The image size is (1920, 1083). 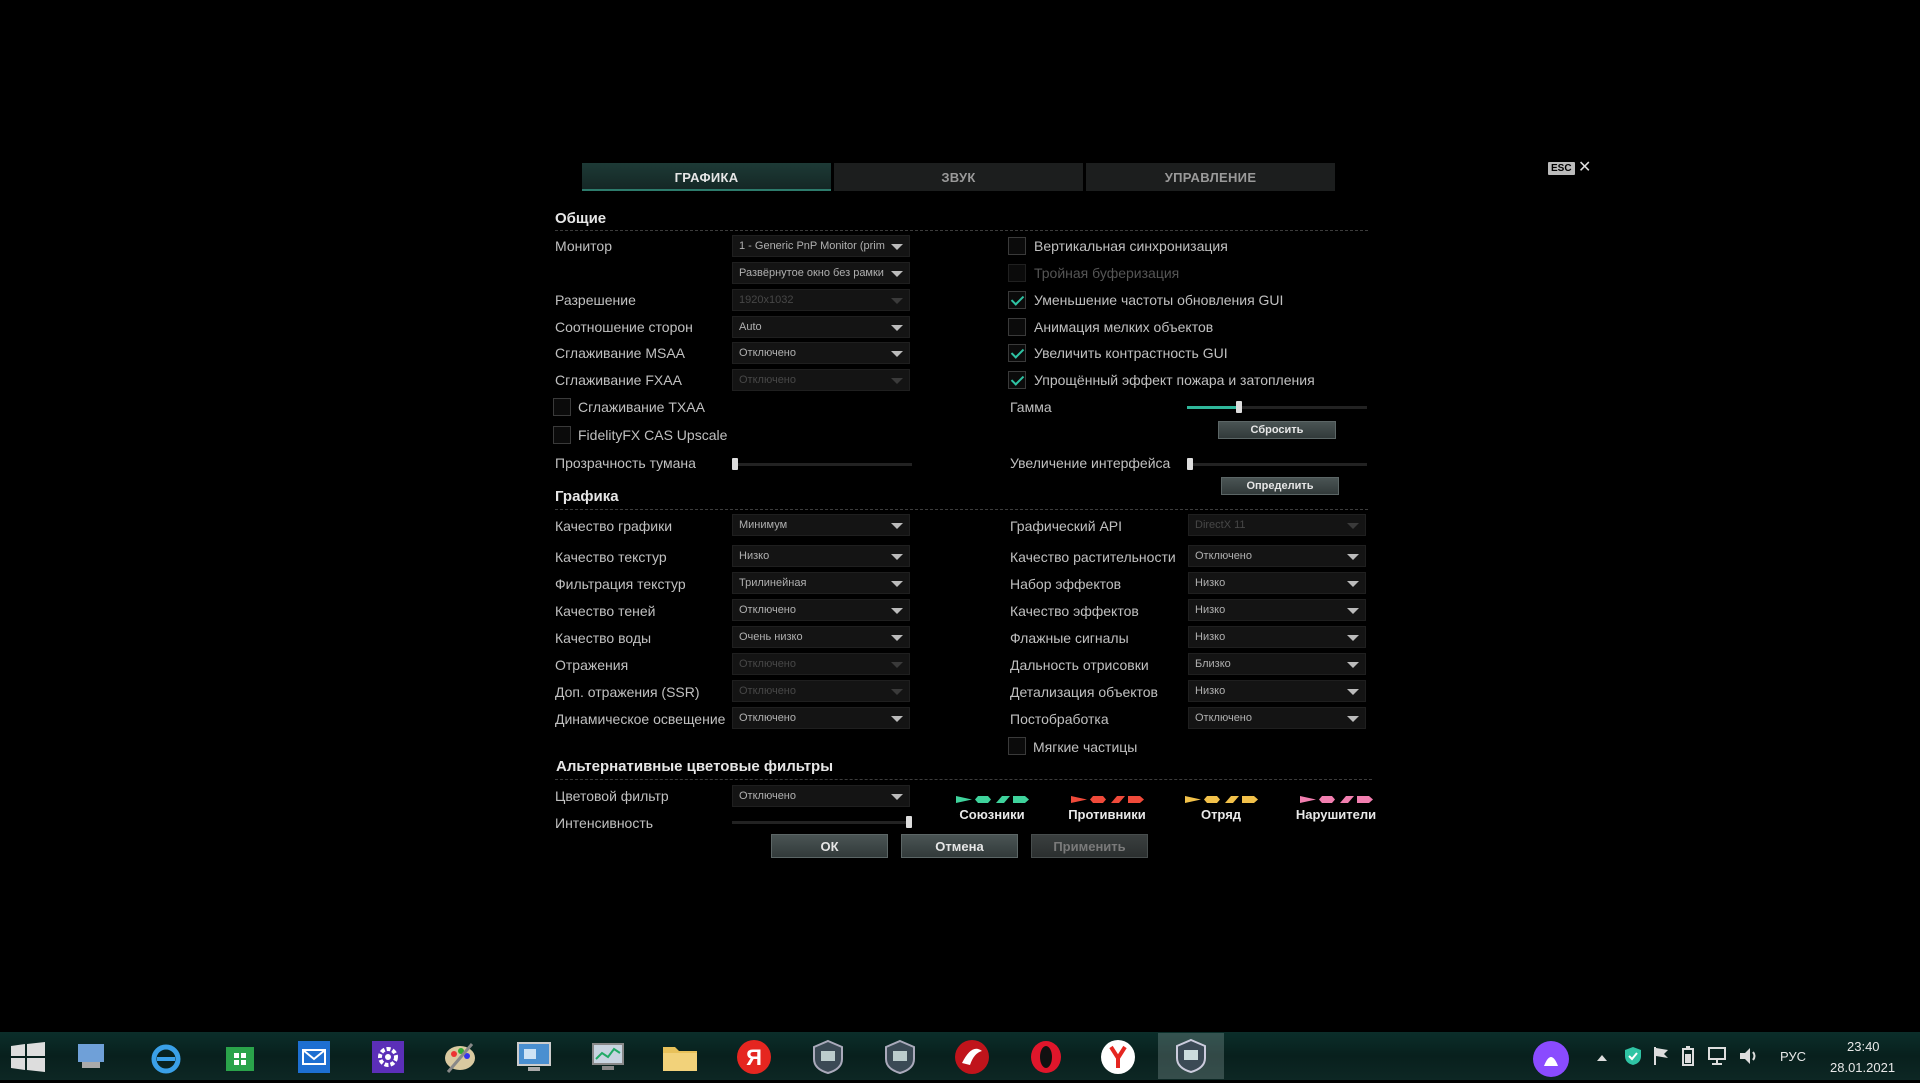 I want to click on contrast-checkbox, so click(x=1017, y=353).